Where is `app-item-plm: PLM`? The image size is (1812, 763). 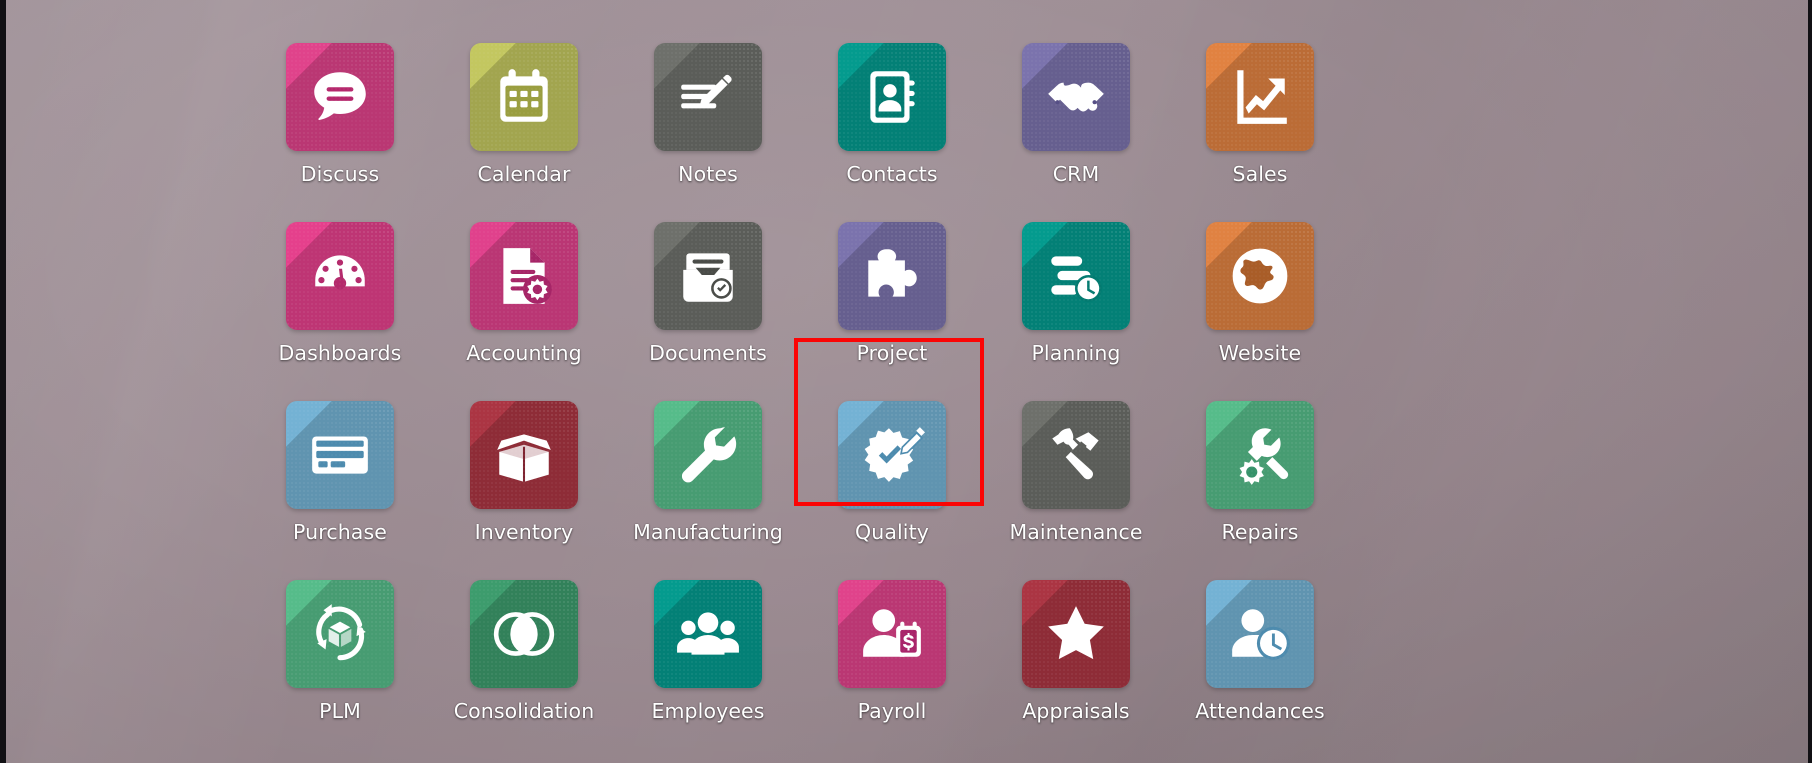 app-item-plm: PLM is located at coordinates (340, 656).